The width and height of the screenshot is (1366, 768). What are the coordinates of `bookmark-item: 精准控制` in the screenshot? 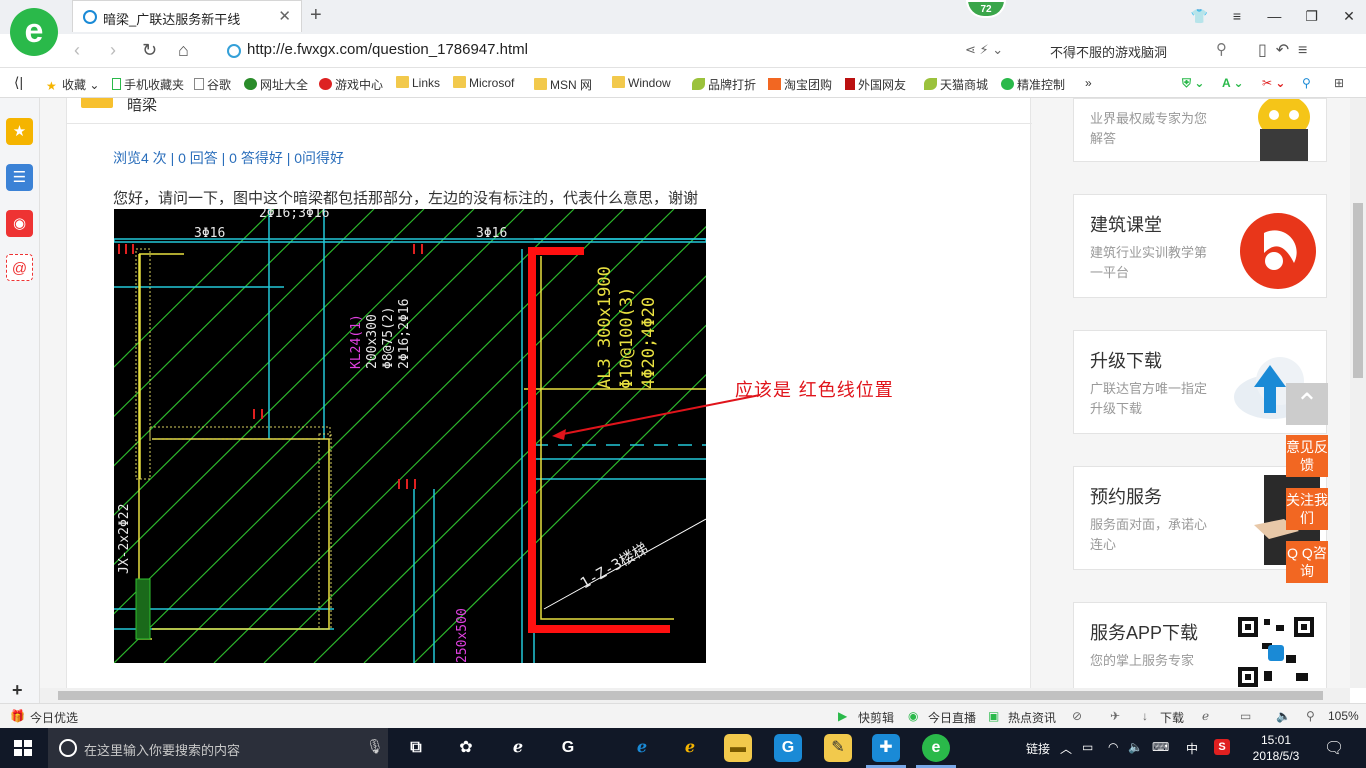 It's located at (1033, 84).